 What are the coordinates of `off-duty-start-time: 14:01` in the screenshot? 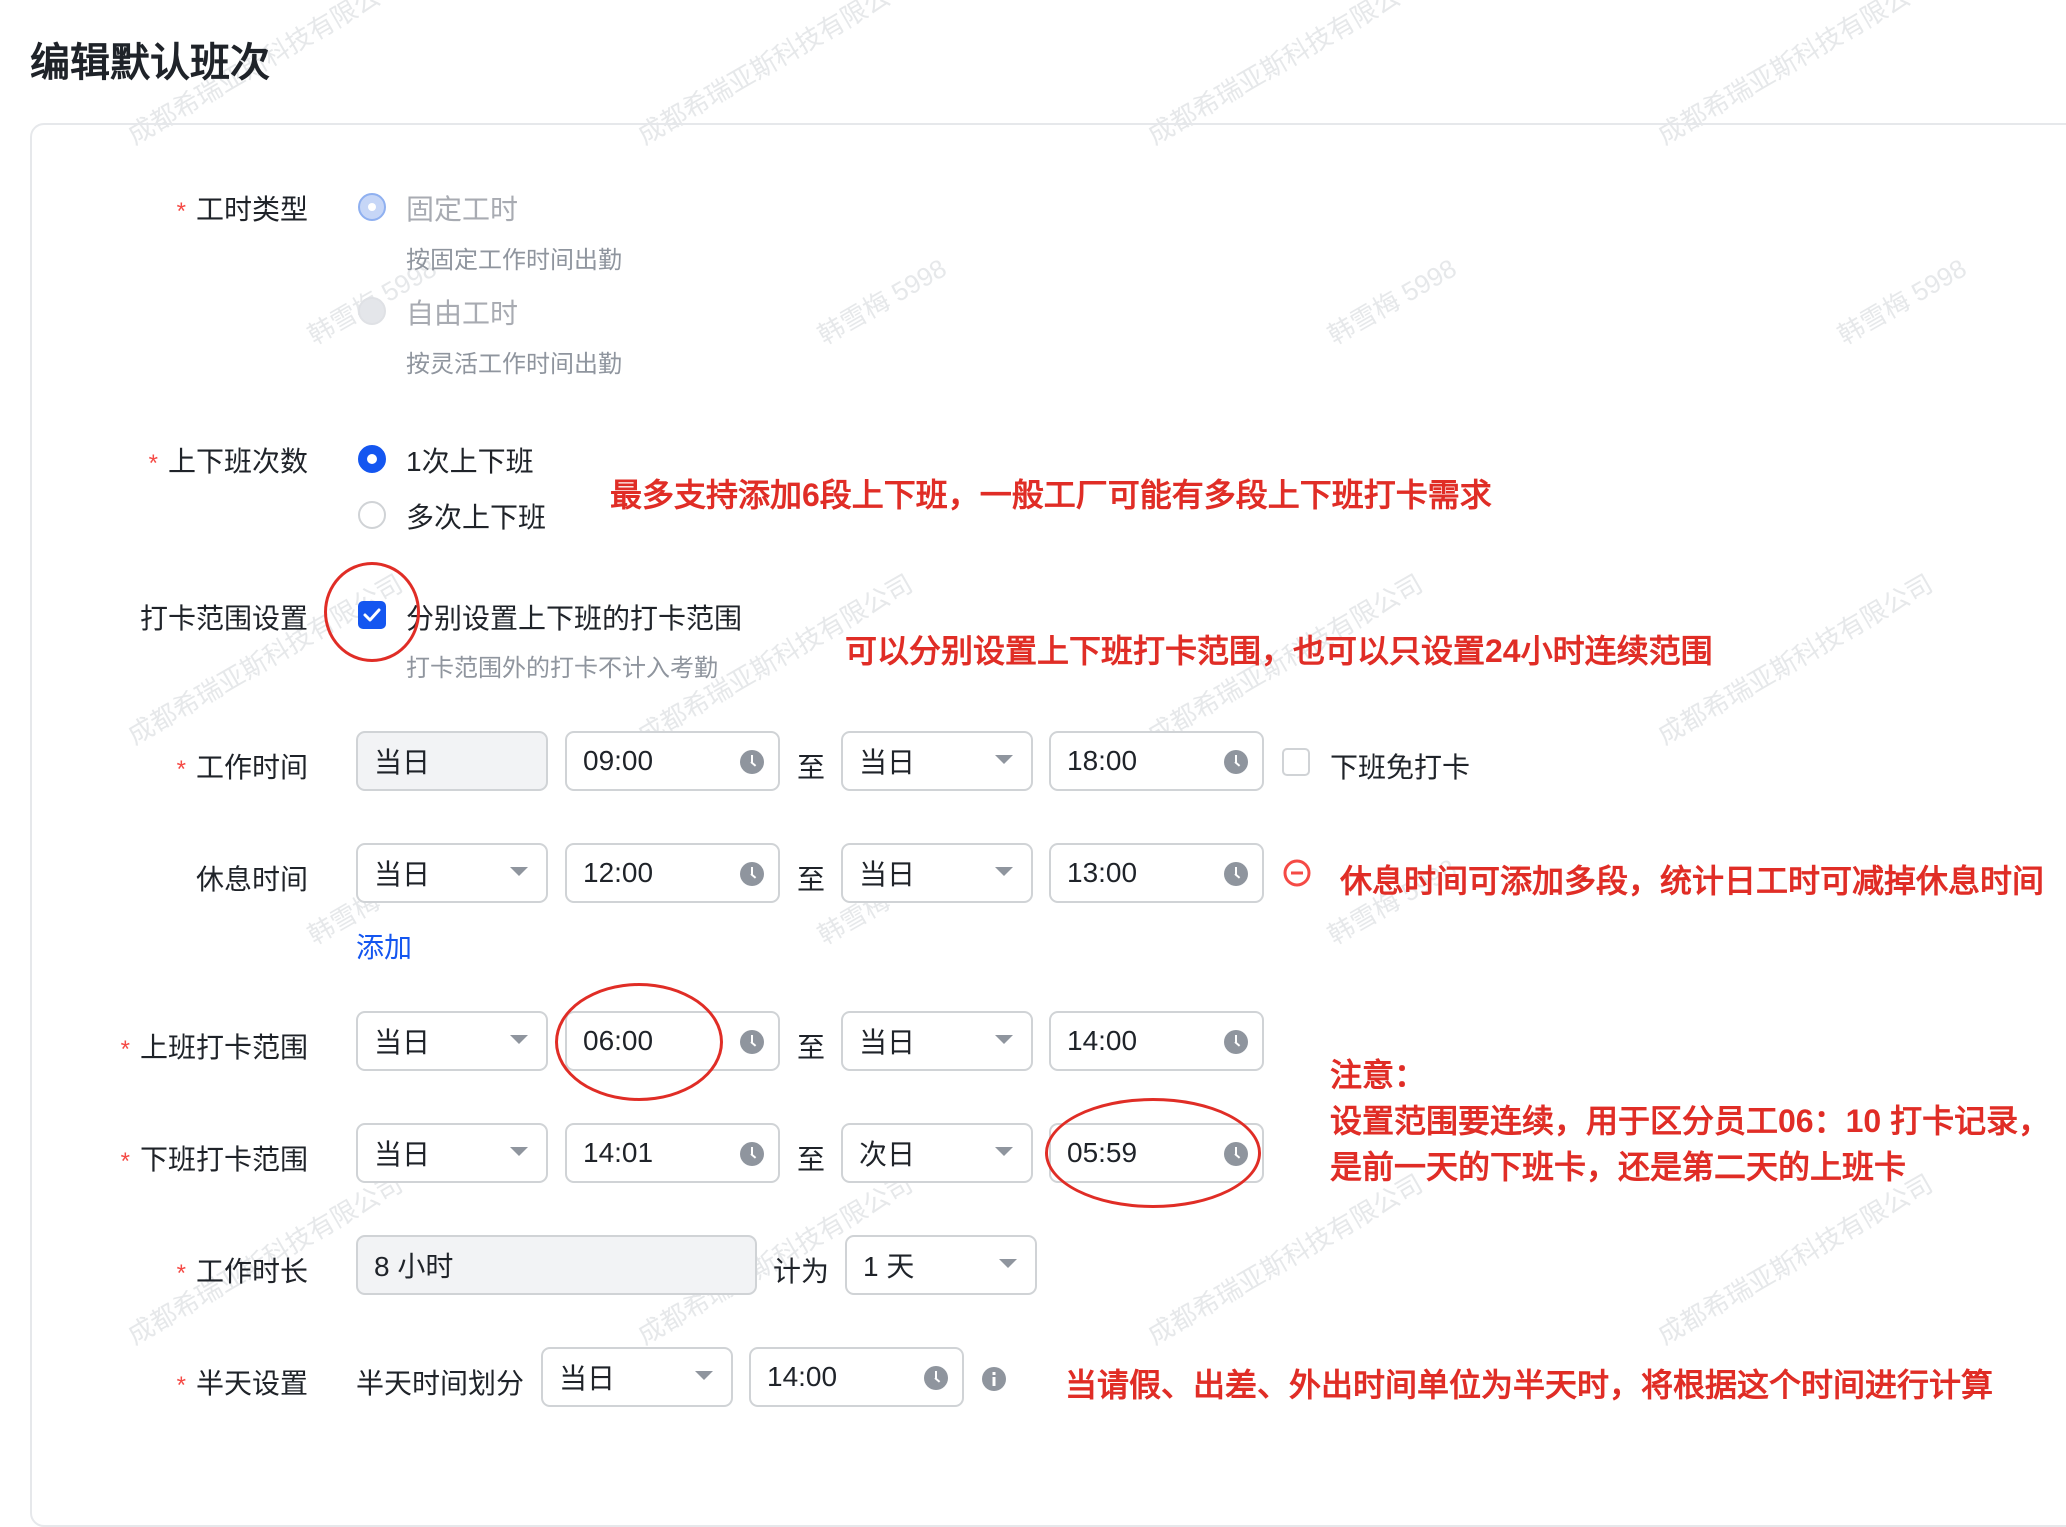 It's located at (672, 1153).